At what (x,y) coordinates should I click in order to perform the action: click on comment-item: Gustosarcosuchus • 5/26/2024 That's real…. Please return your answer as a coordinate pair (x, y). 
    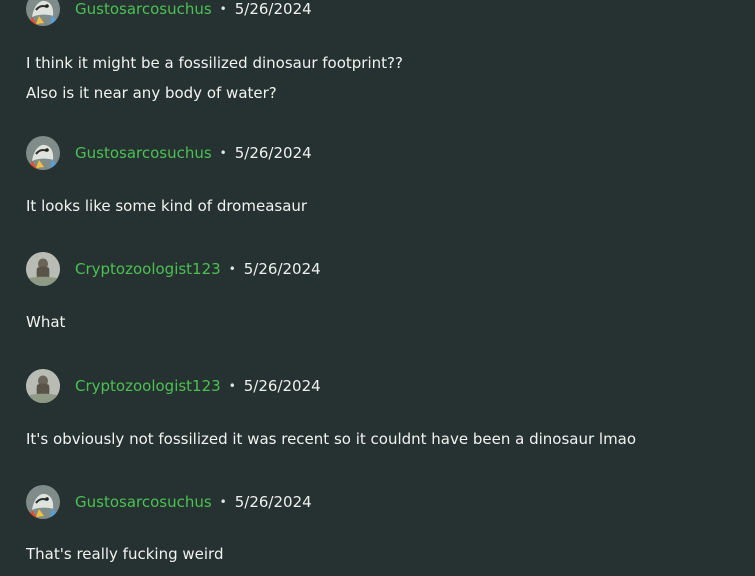
    Looking at the image, I should click on (376, 527).